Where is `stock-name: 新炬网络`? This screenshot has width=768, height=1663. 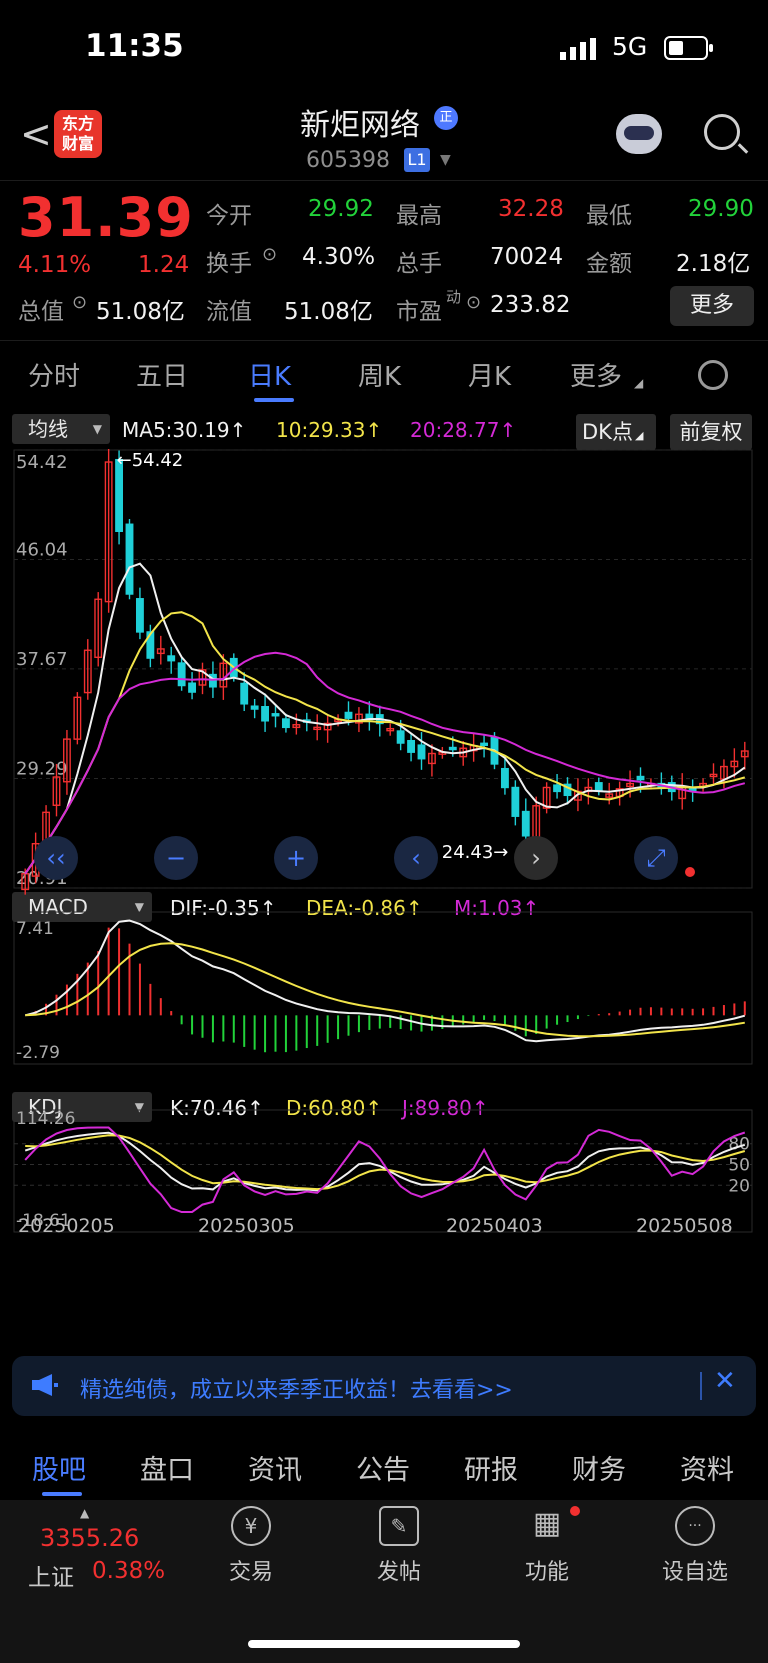
stock-name: 新炬网络 is located at coordinates (360, 125).